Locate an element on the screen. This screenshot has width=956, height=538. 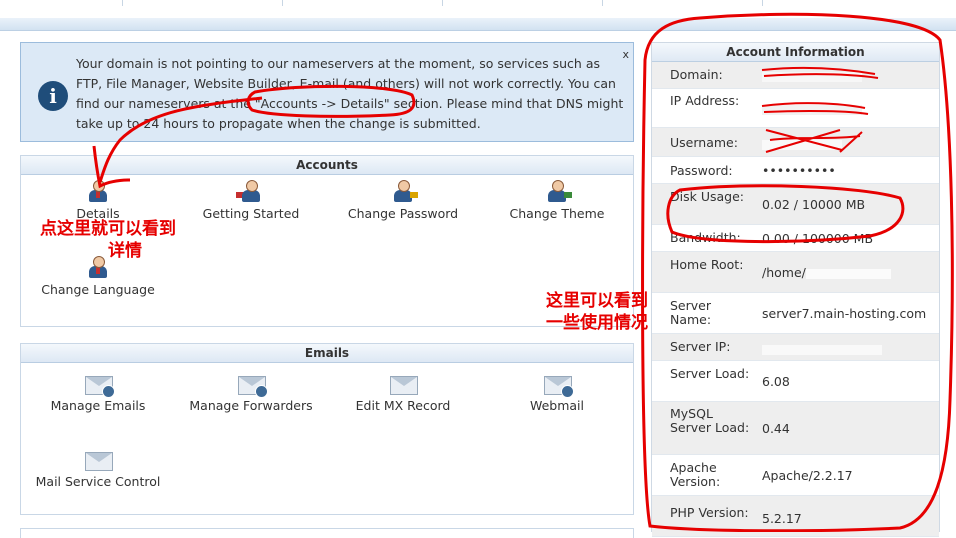
annotation-left-line2: 详情 is located at coordinates (125, 251).